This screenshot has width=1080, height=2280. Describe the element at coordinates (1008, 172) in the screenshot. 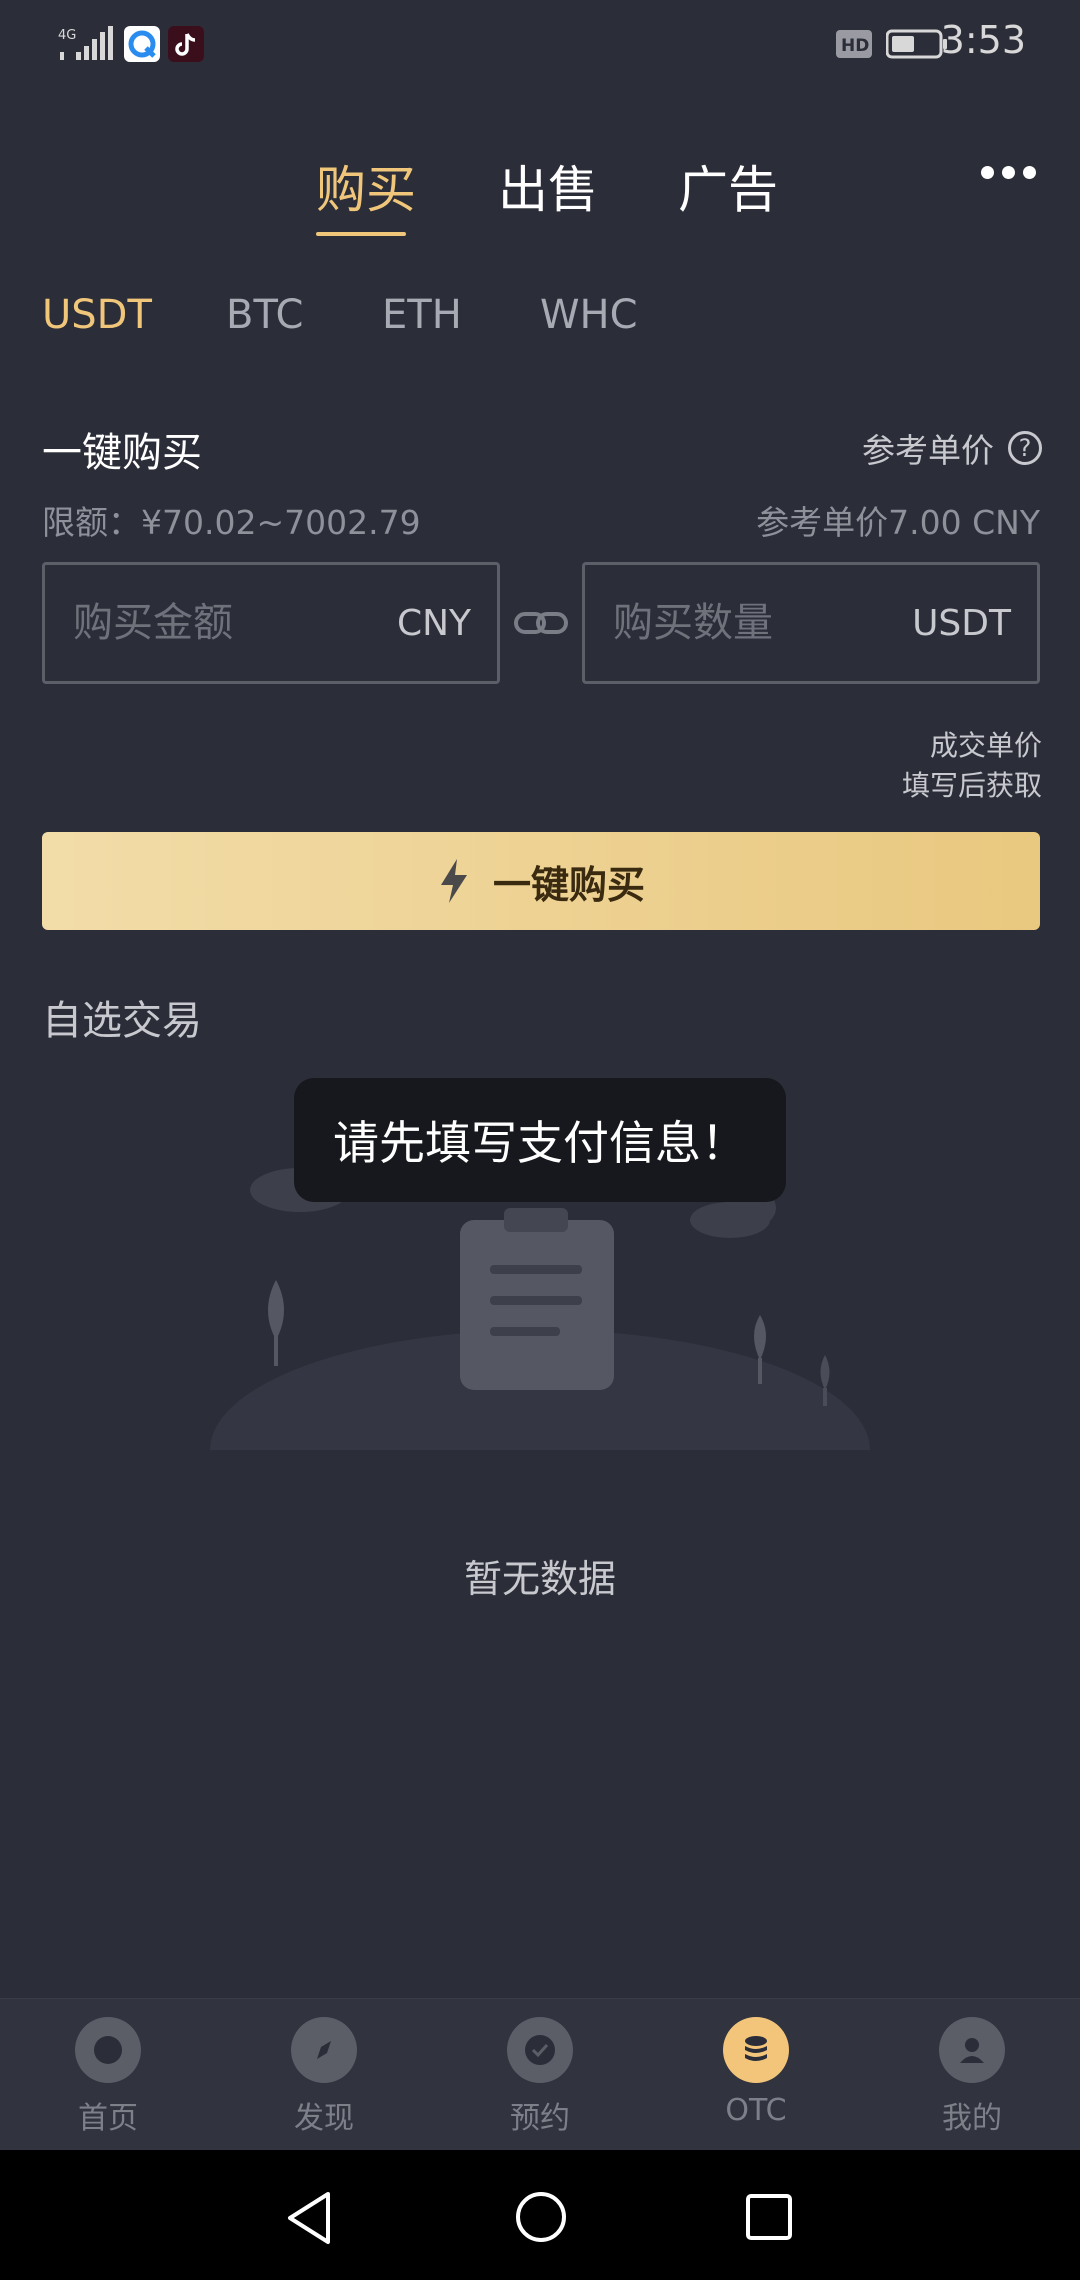

I see `more-dots-icon` at that location.